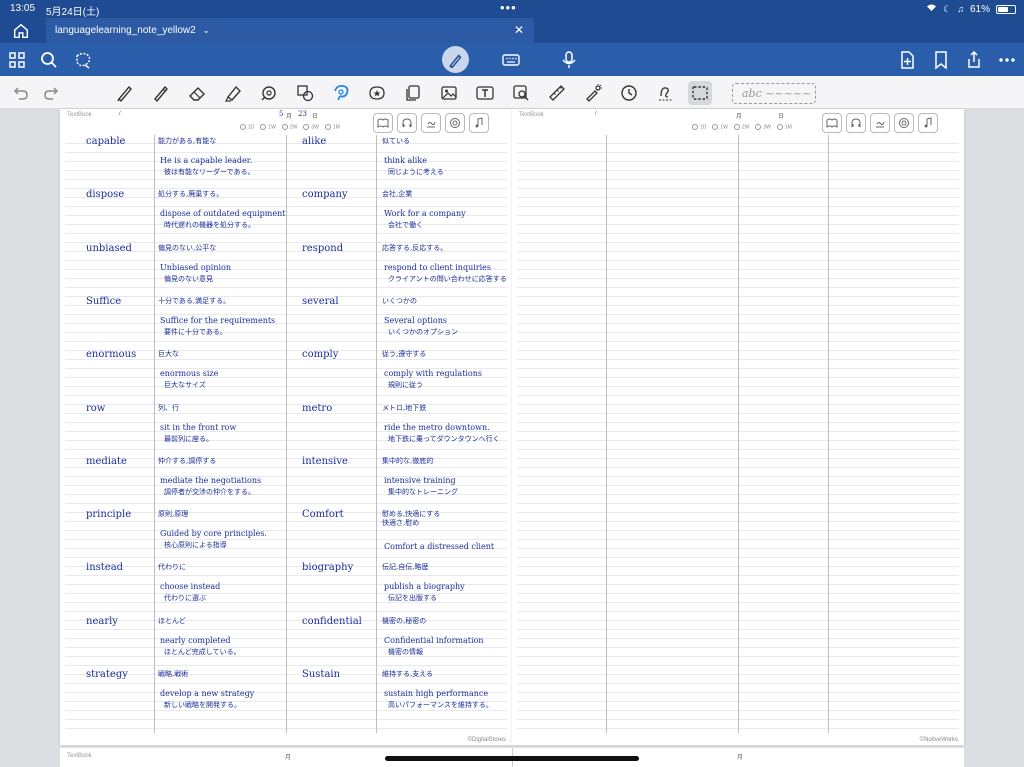 This screenshot has width=1024, height=767. What do you see at coordinates (774, 93) in the screenshot?
I see `text-box-tool: abc ~~~~~` at bounding box center [774, 93].